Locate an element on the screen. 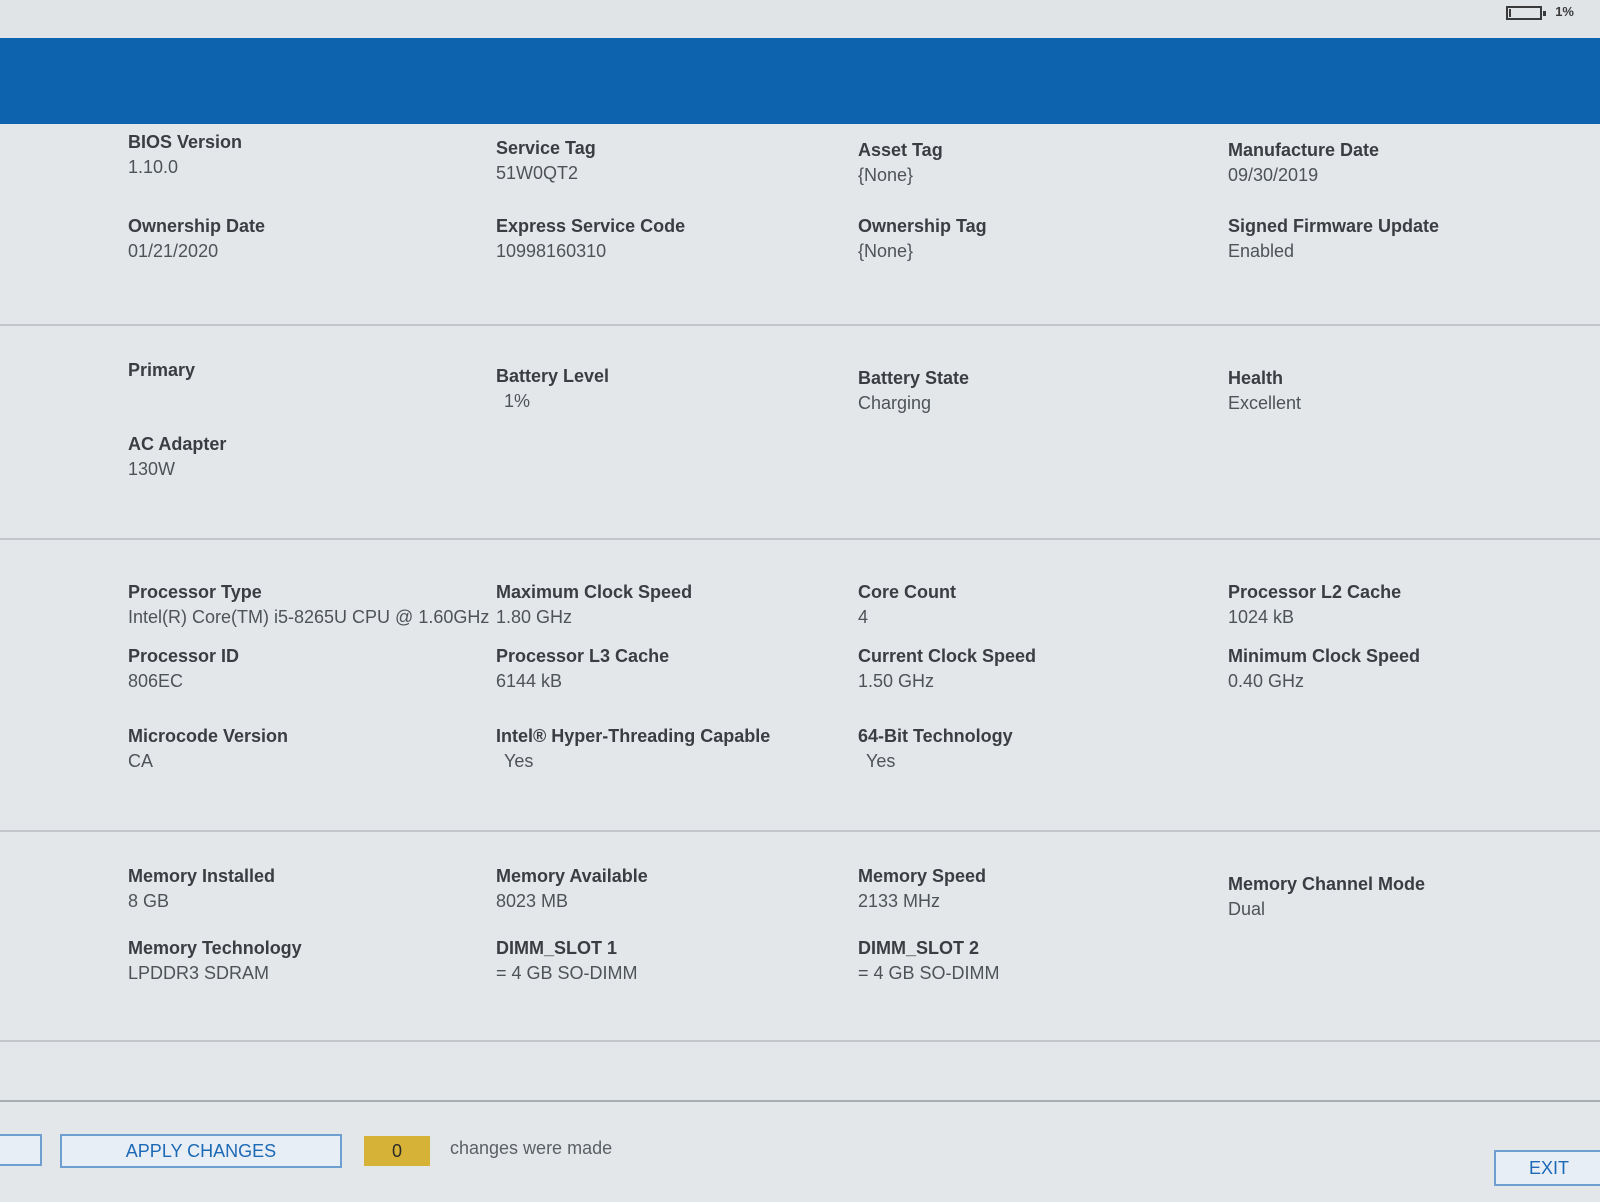 This screenshot has width=1600, height=1202. current-clock-field: Current Clock Speed 1.50 GHz is located at coordinates (1043, 669).